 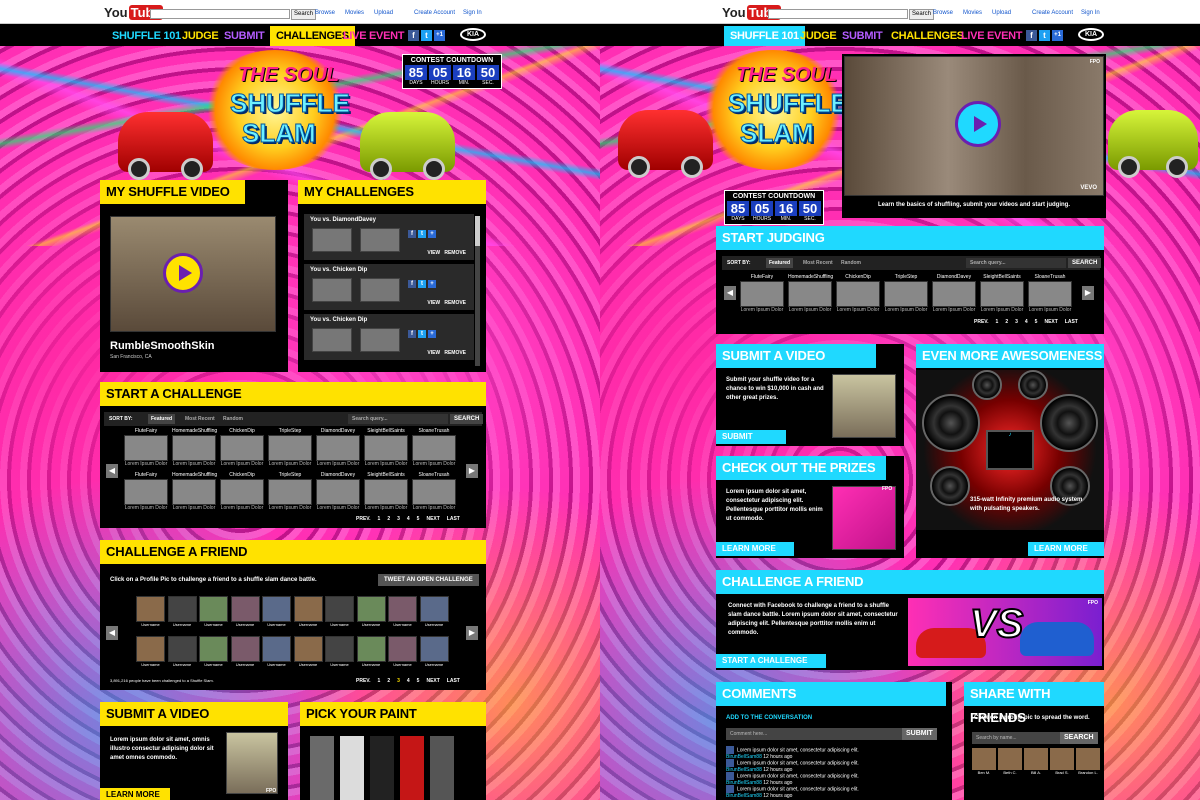 I want to click on share-friend: Beth C., so click(x=1010, y=761).